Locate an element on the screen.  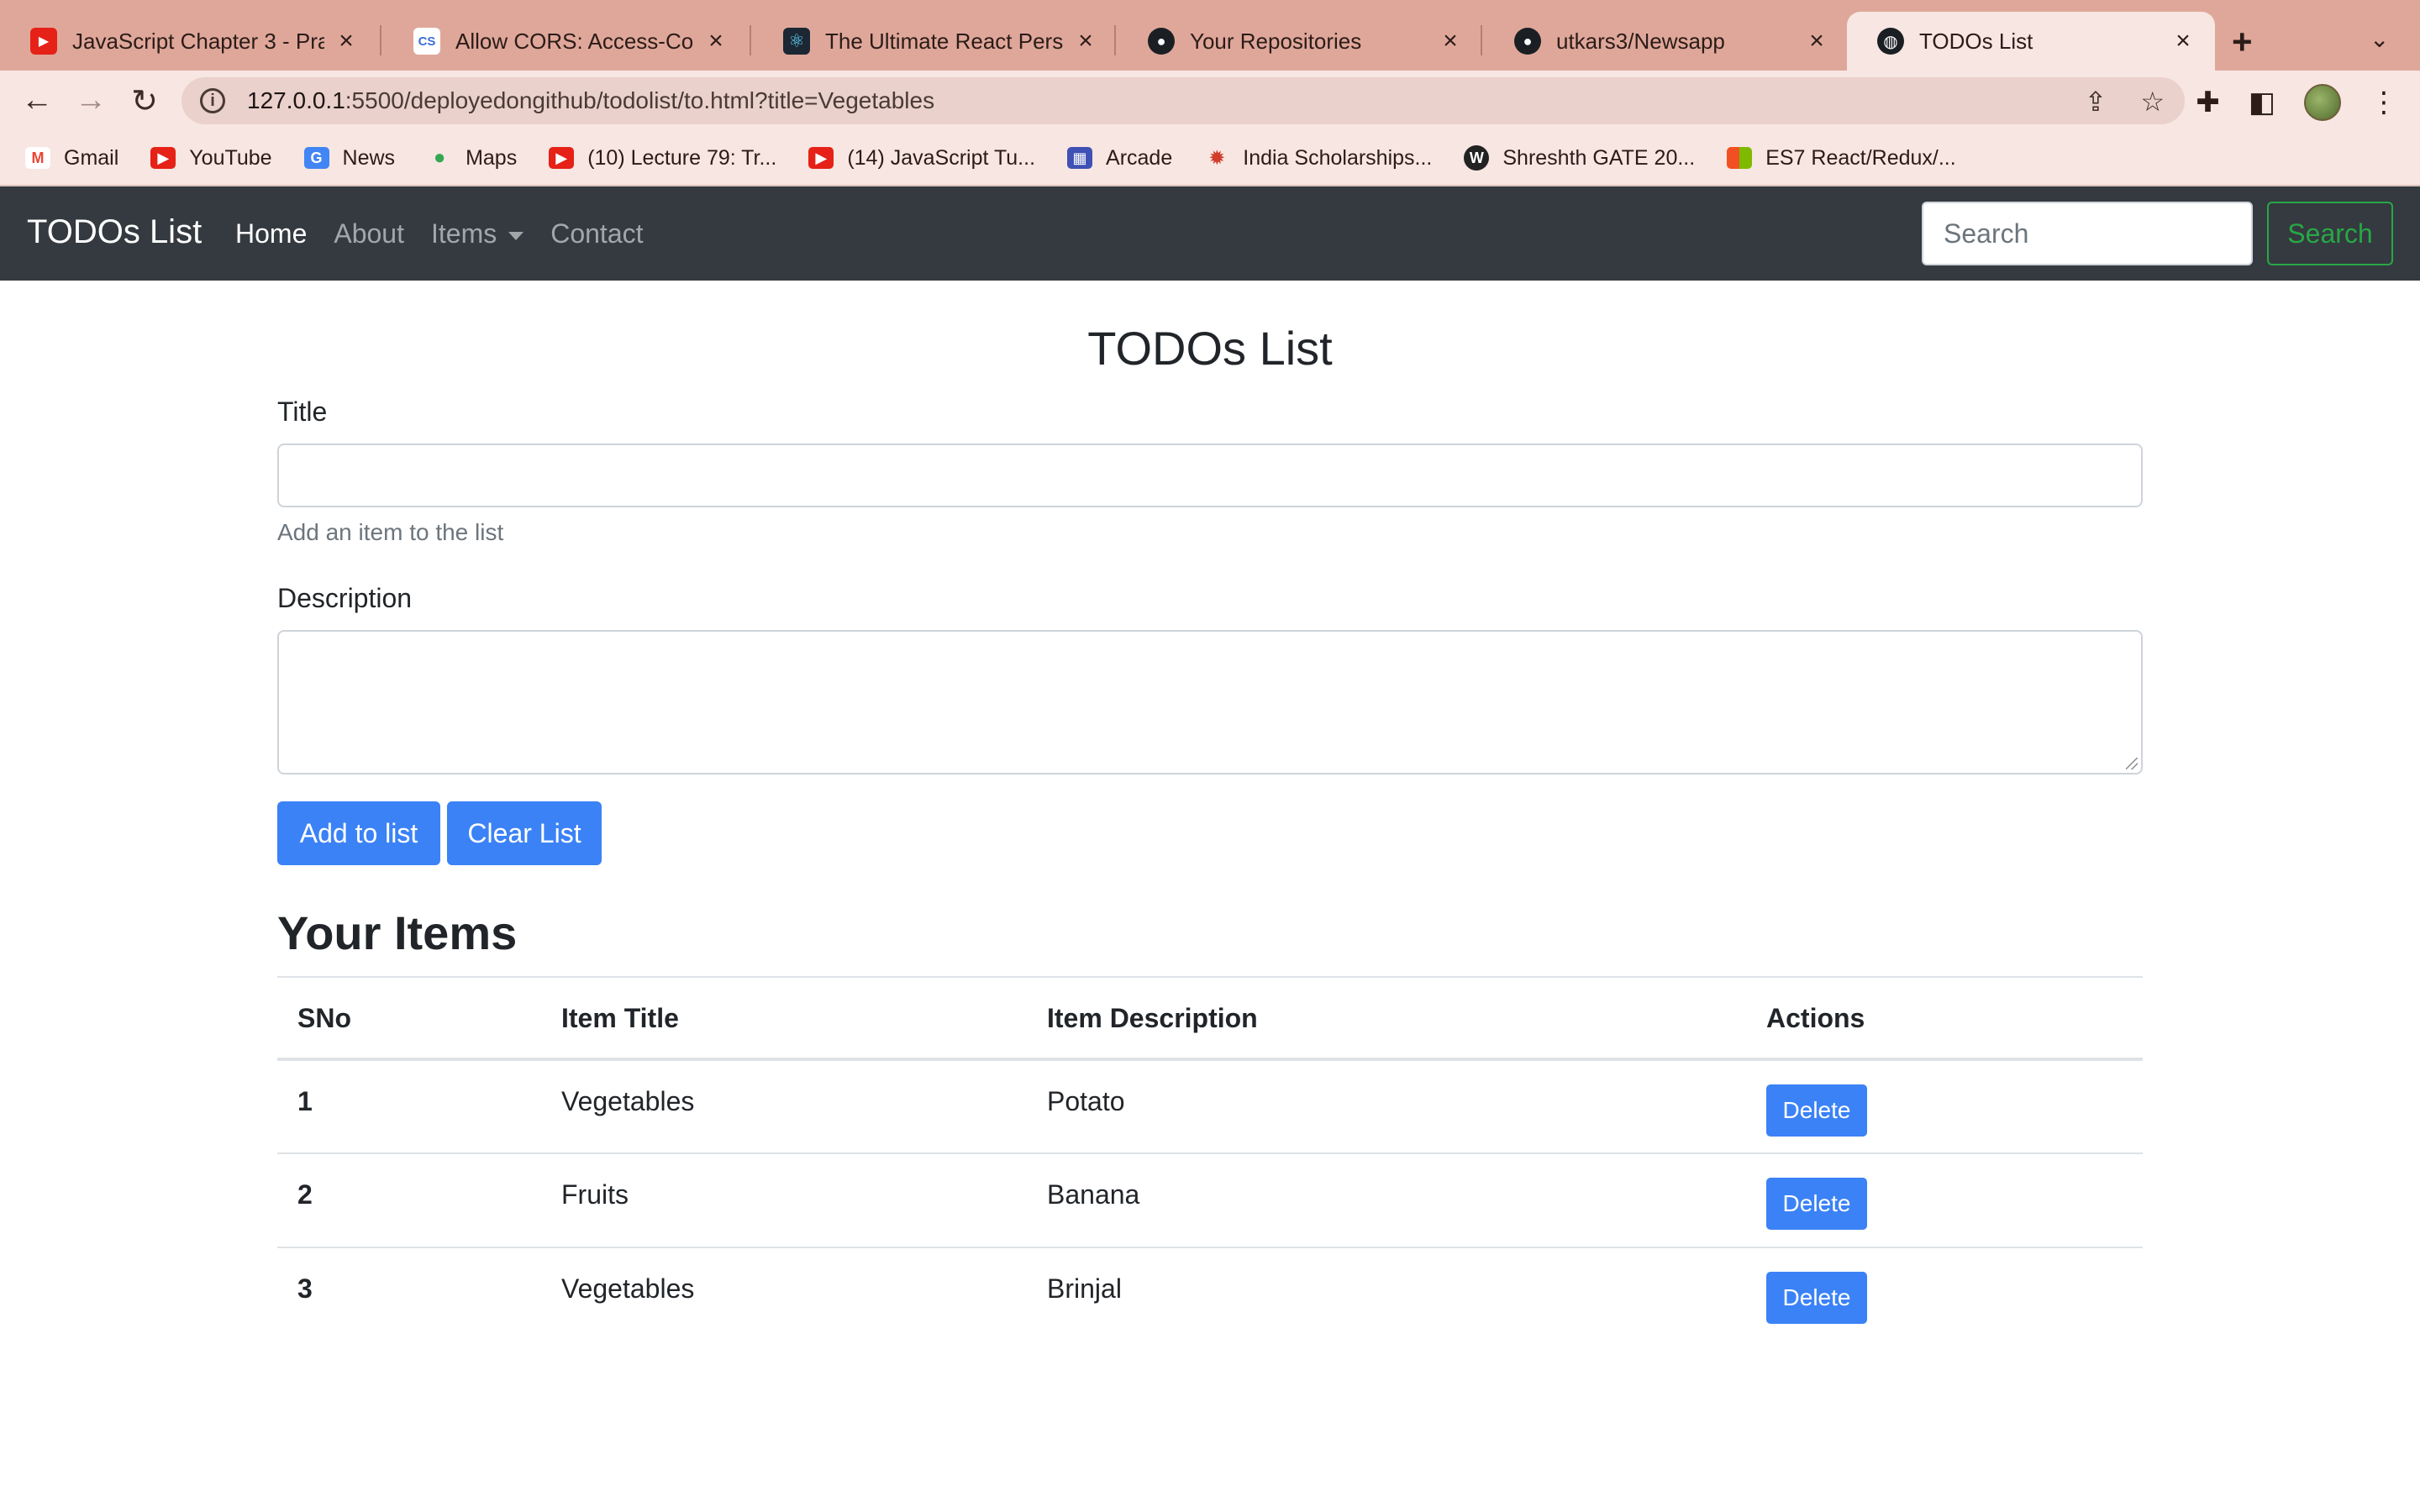
bookmark-gmail: M Gmail is located at coordinates (71, 158).